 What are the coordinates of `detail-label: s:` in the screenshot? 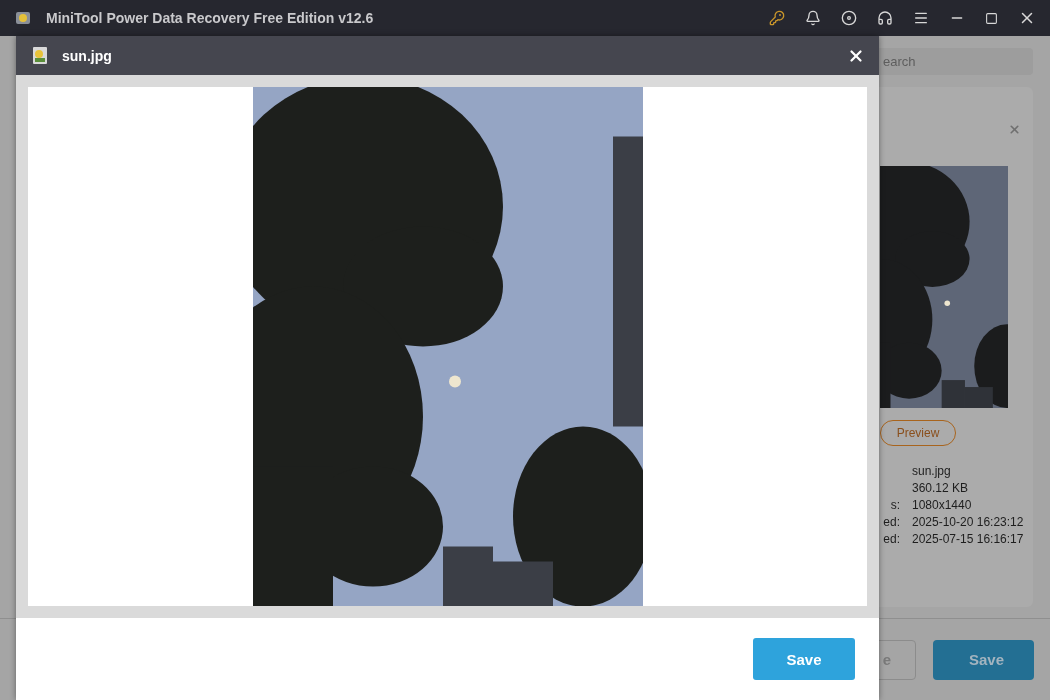 It's located at (894, 505).